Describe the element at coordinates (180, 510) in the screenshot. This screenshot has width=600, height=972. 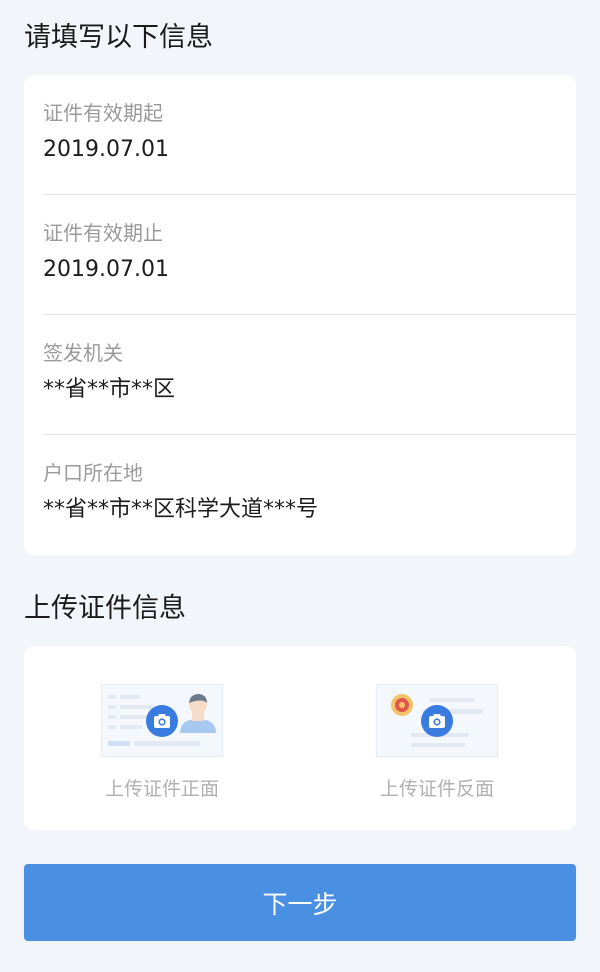
I see `field-value: **省**市**区科学大道***号` at that location.